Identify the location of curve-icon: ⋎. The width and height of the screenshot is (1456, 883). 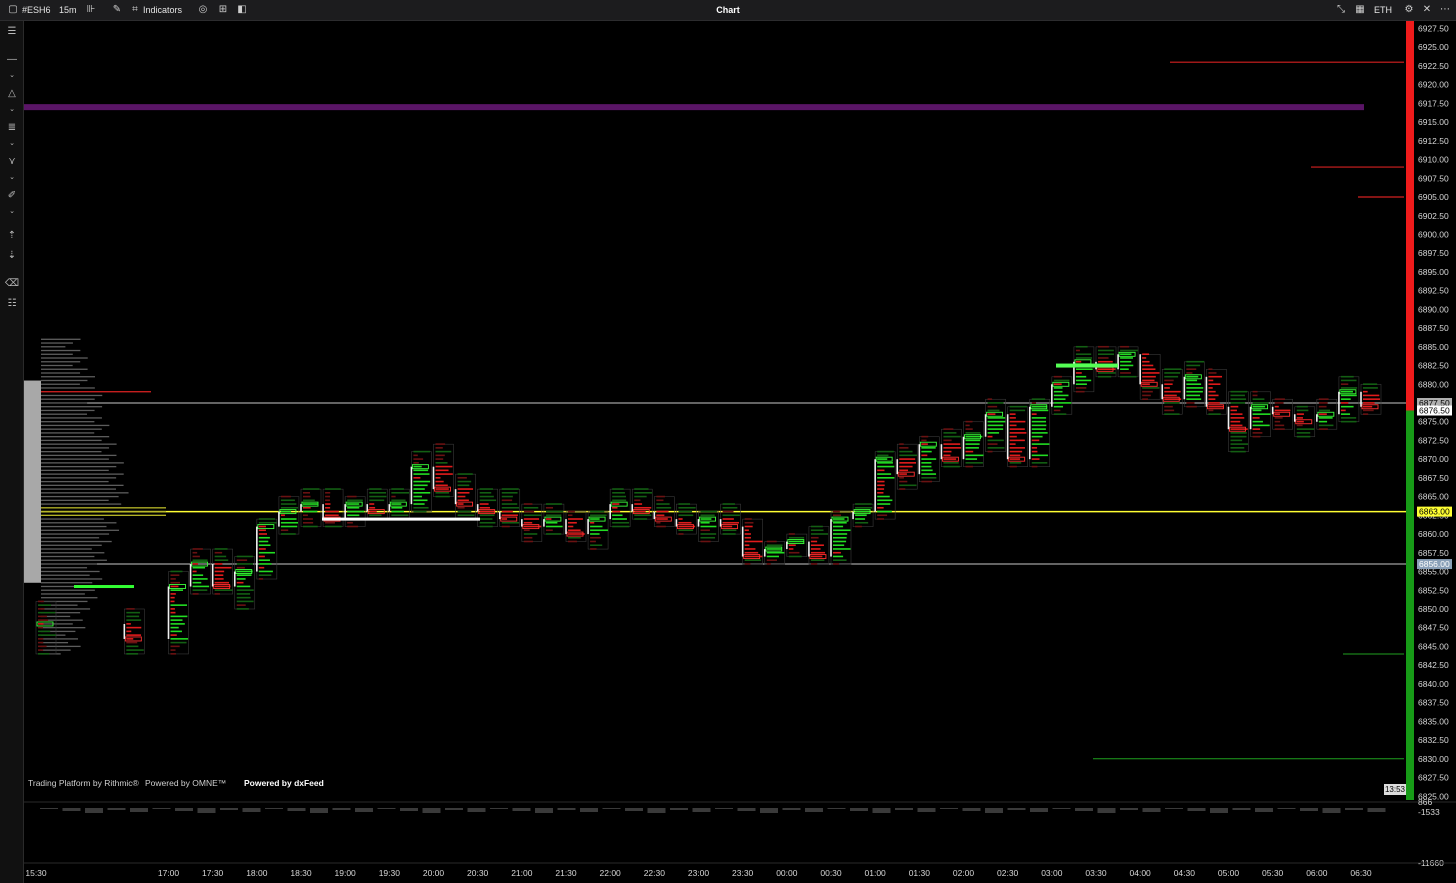
(12, 162).